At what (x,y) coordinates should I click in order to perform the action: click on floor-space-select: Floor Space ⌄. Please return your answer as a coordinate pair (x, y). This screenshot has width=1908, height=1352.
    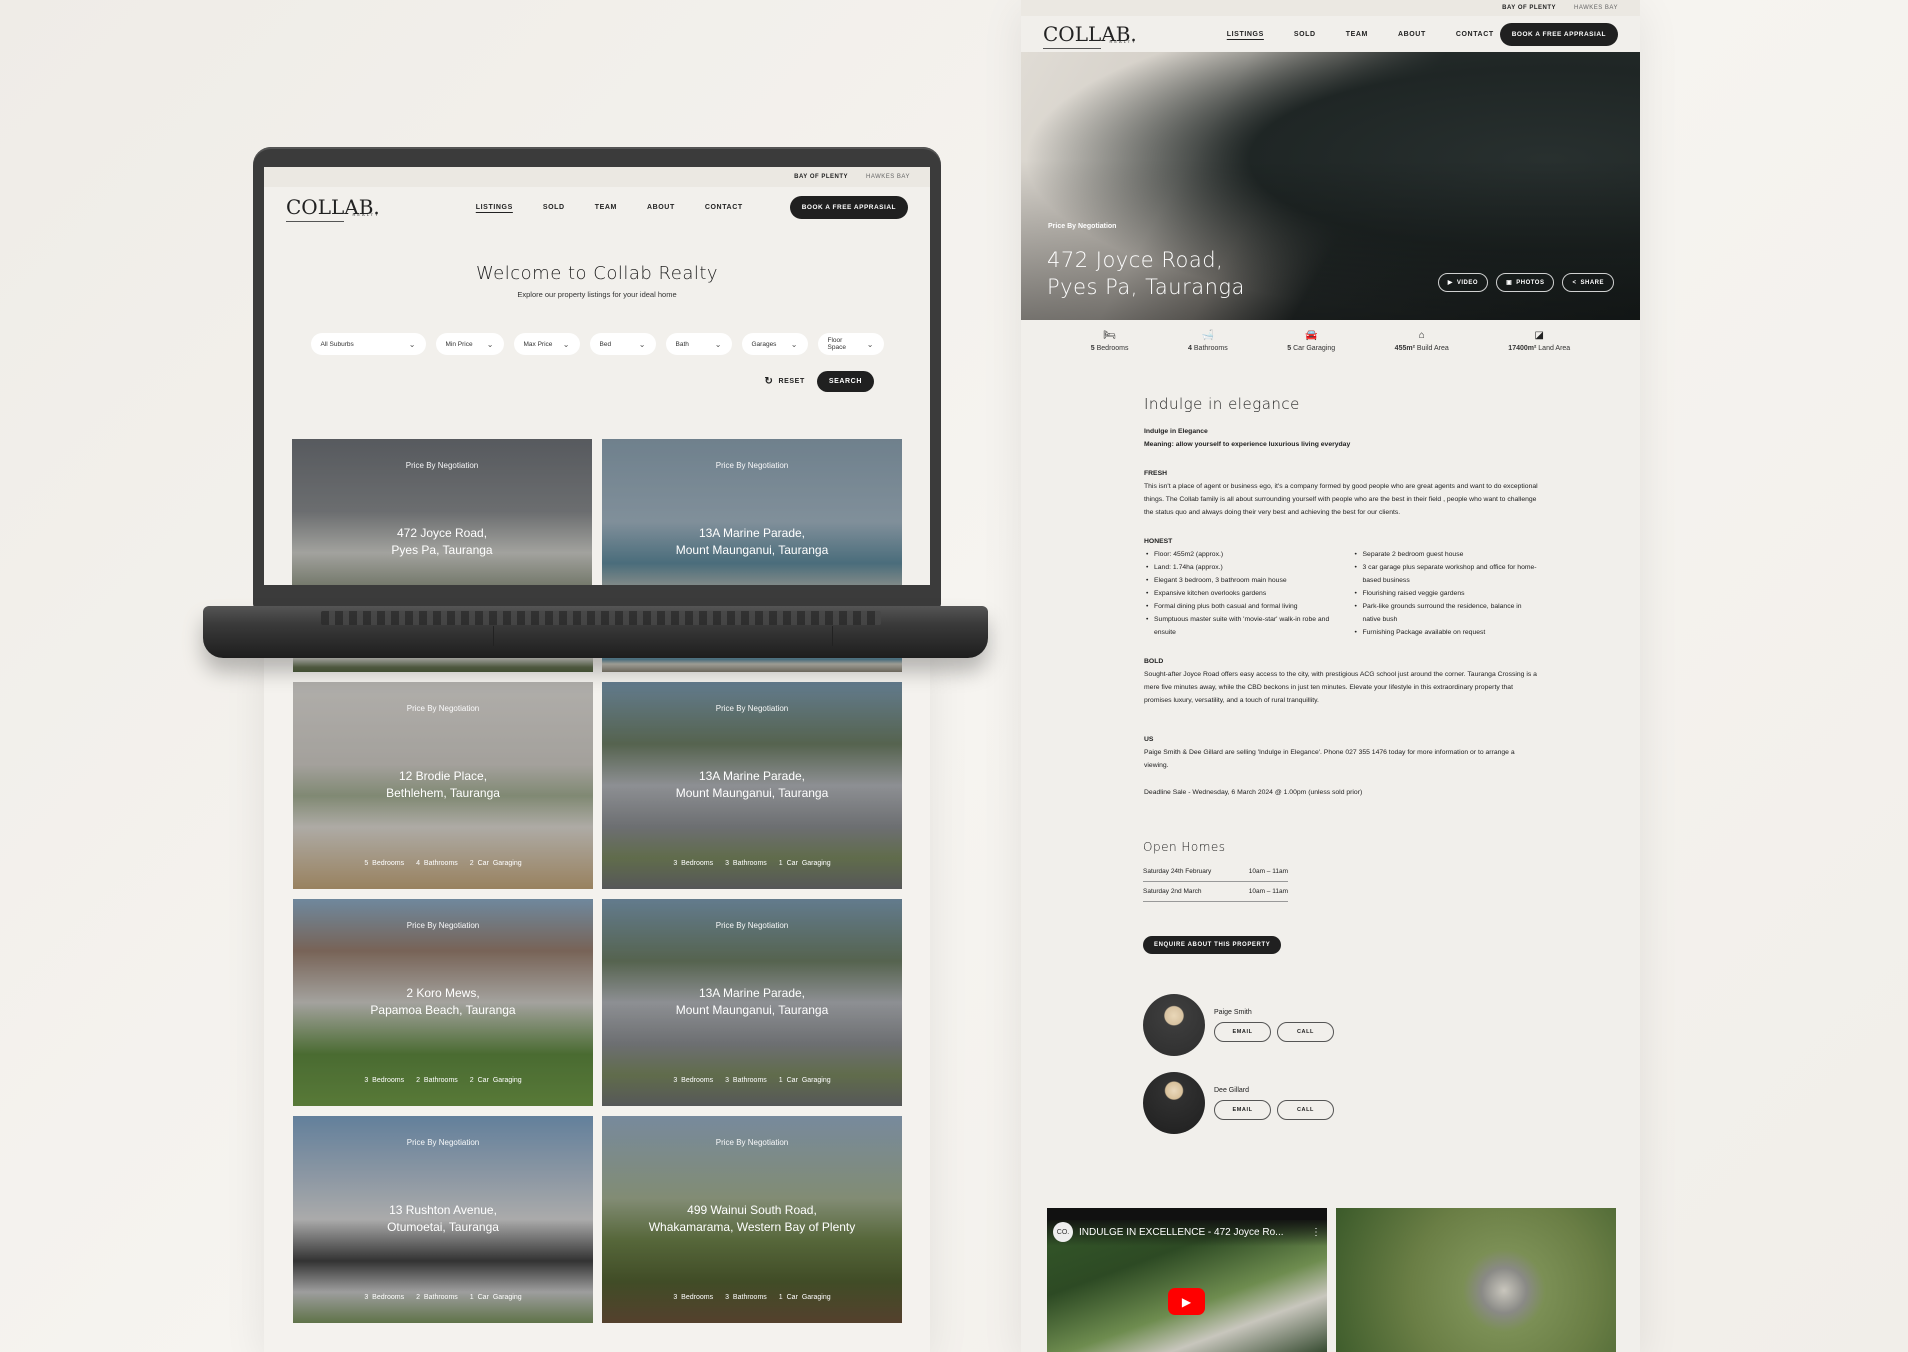
    Looking at the image, I should click on (850, 344).